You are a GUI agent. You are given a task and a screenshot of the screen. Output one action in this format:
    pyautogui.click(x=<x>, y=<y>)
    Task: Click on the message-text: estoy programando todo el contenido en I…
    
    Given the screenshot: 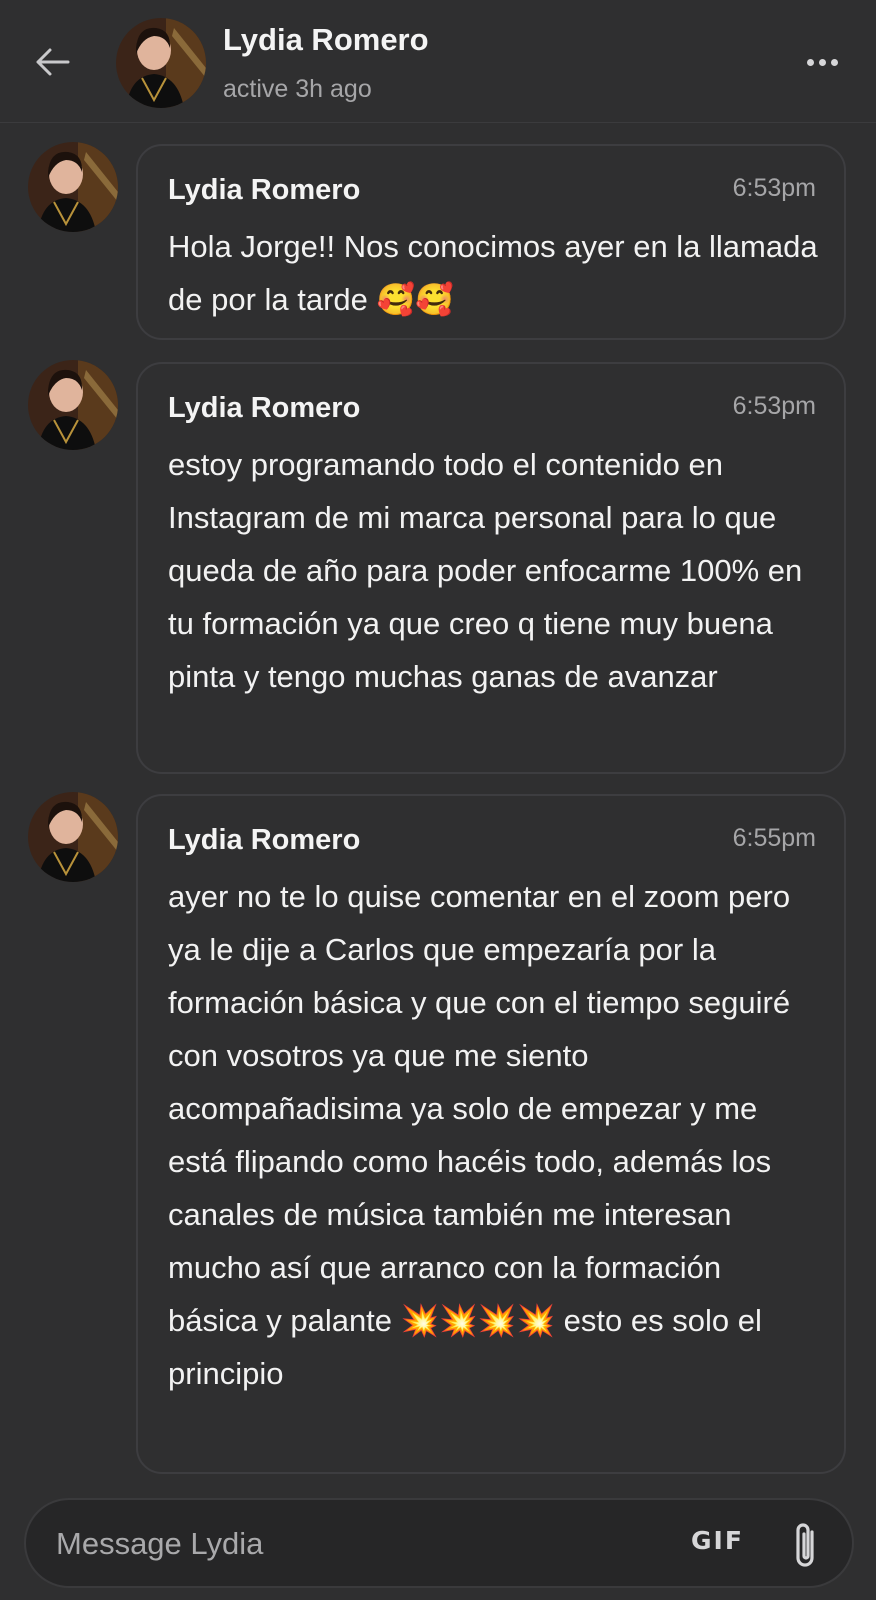 What is the action you would take?
    pyautogui.click(x=489, y=570)
    